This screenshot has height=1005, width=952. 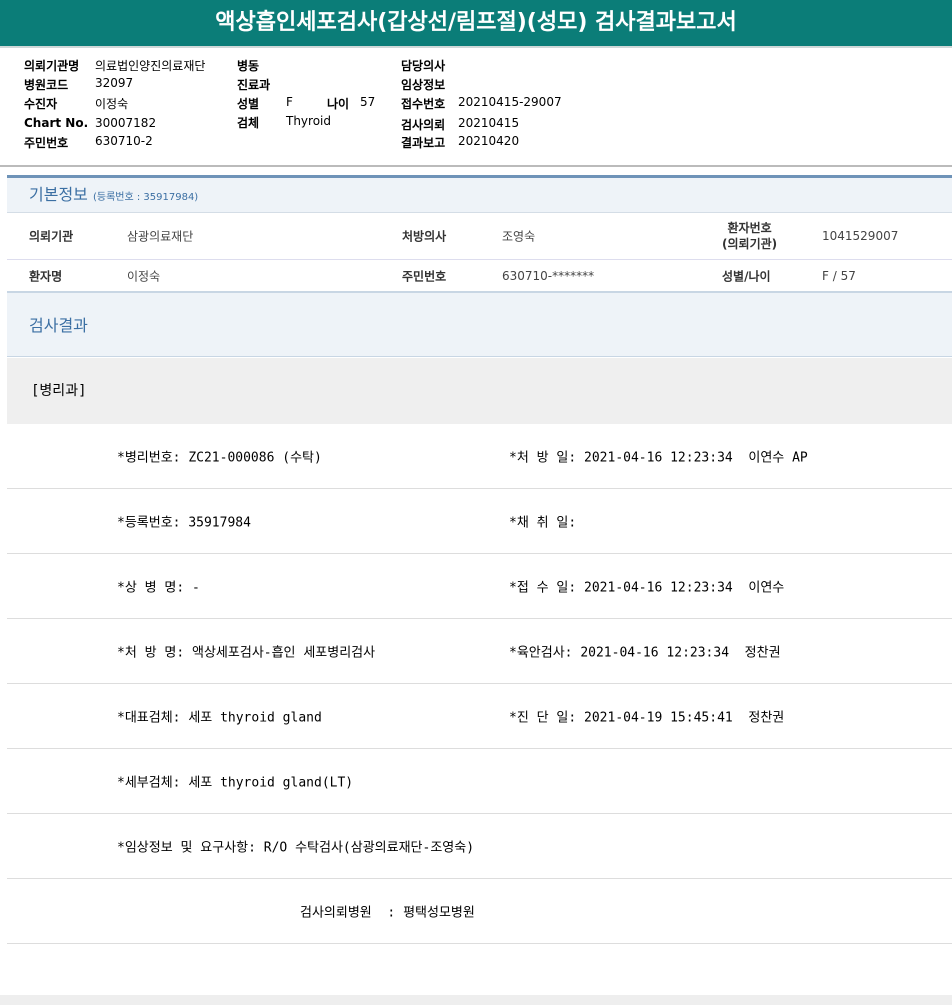 What do you see at coordinates (46, 276) in the screenshot?
I see `field-label: 환자명` at bounding box center [46, 276].